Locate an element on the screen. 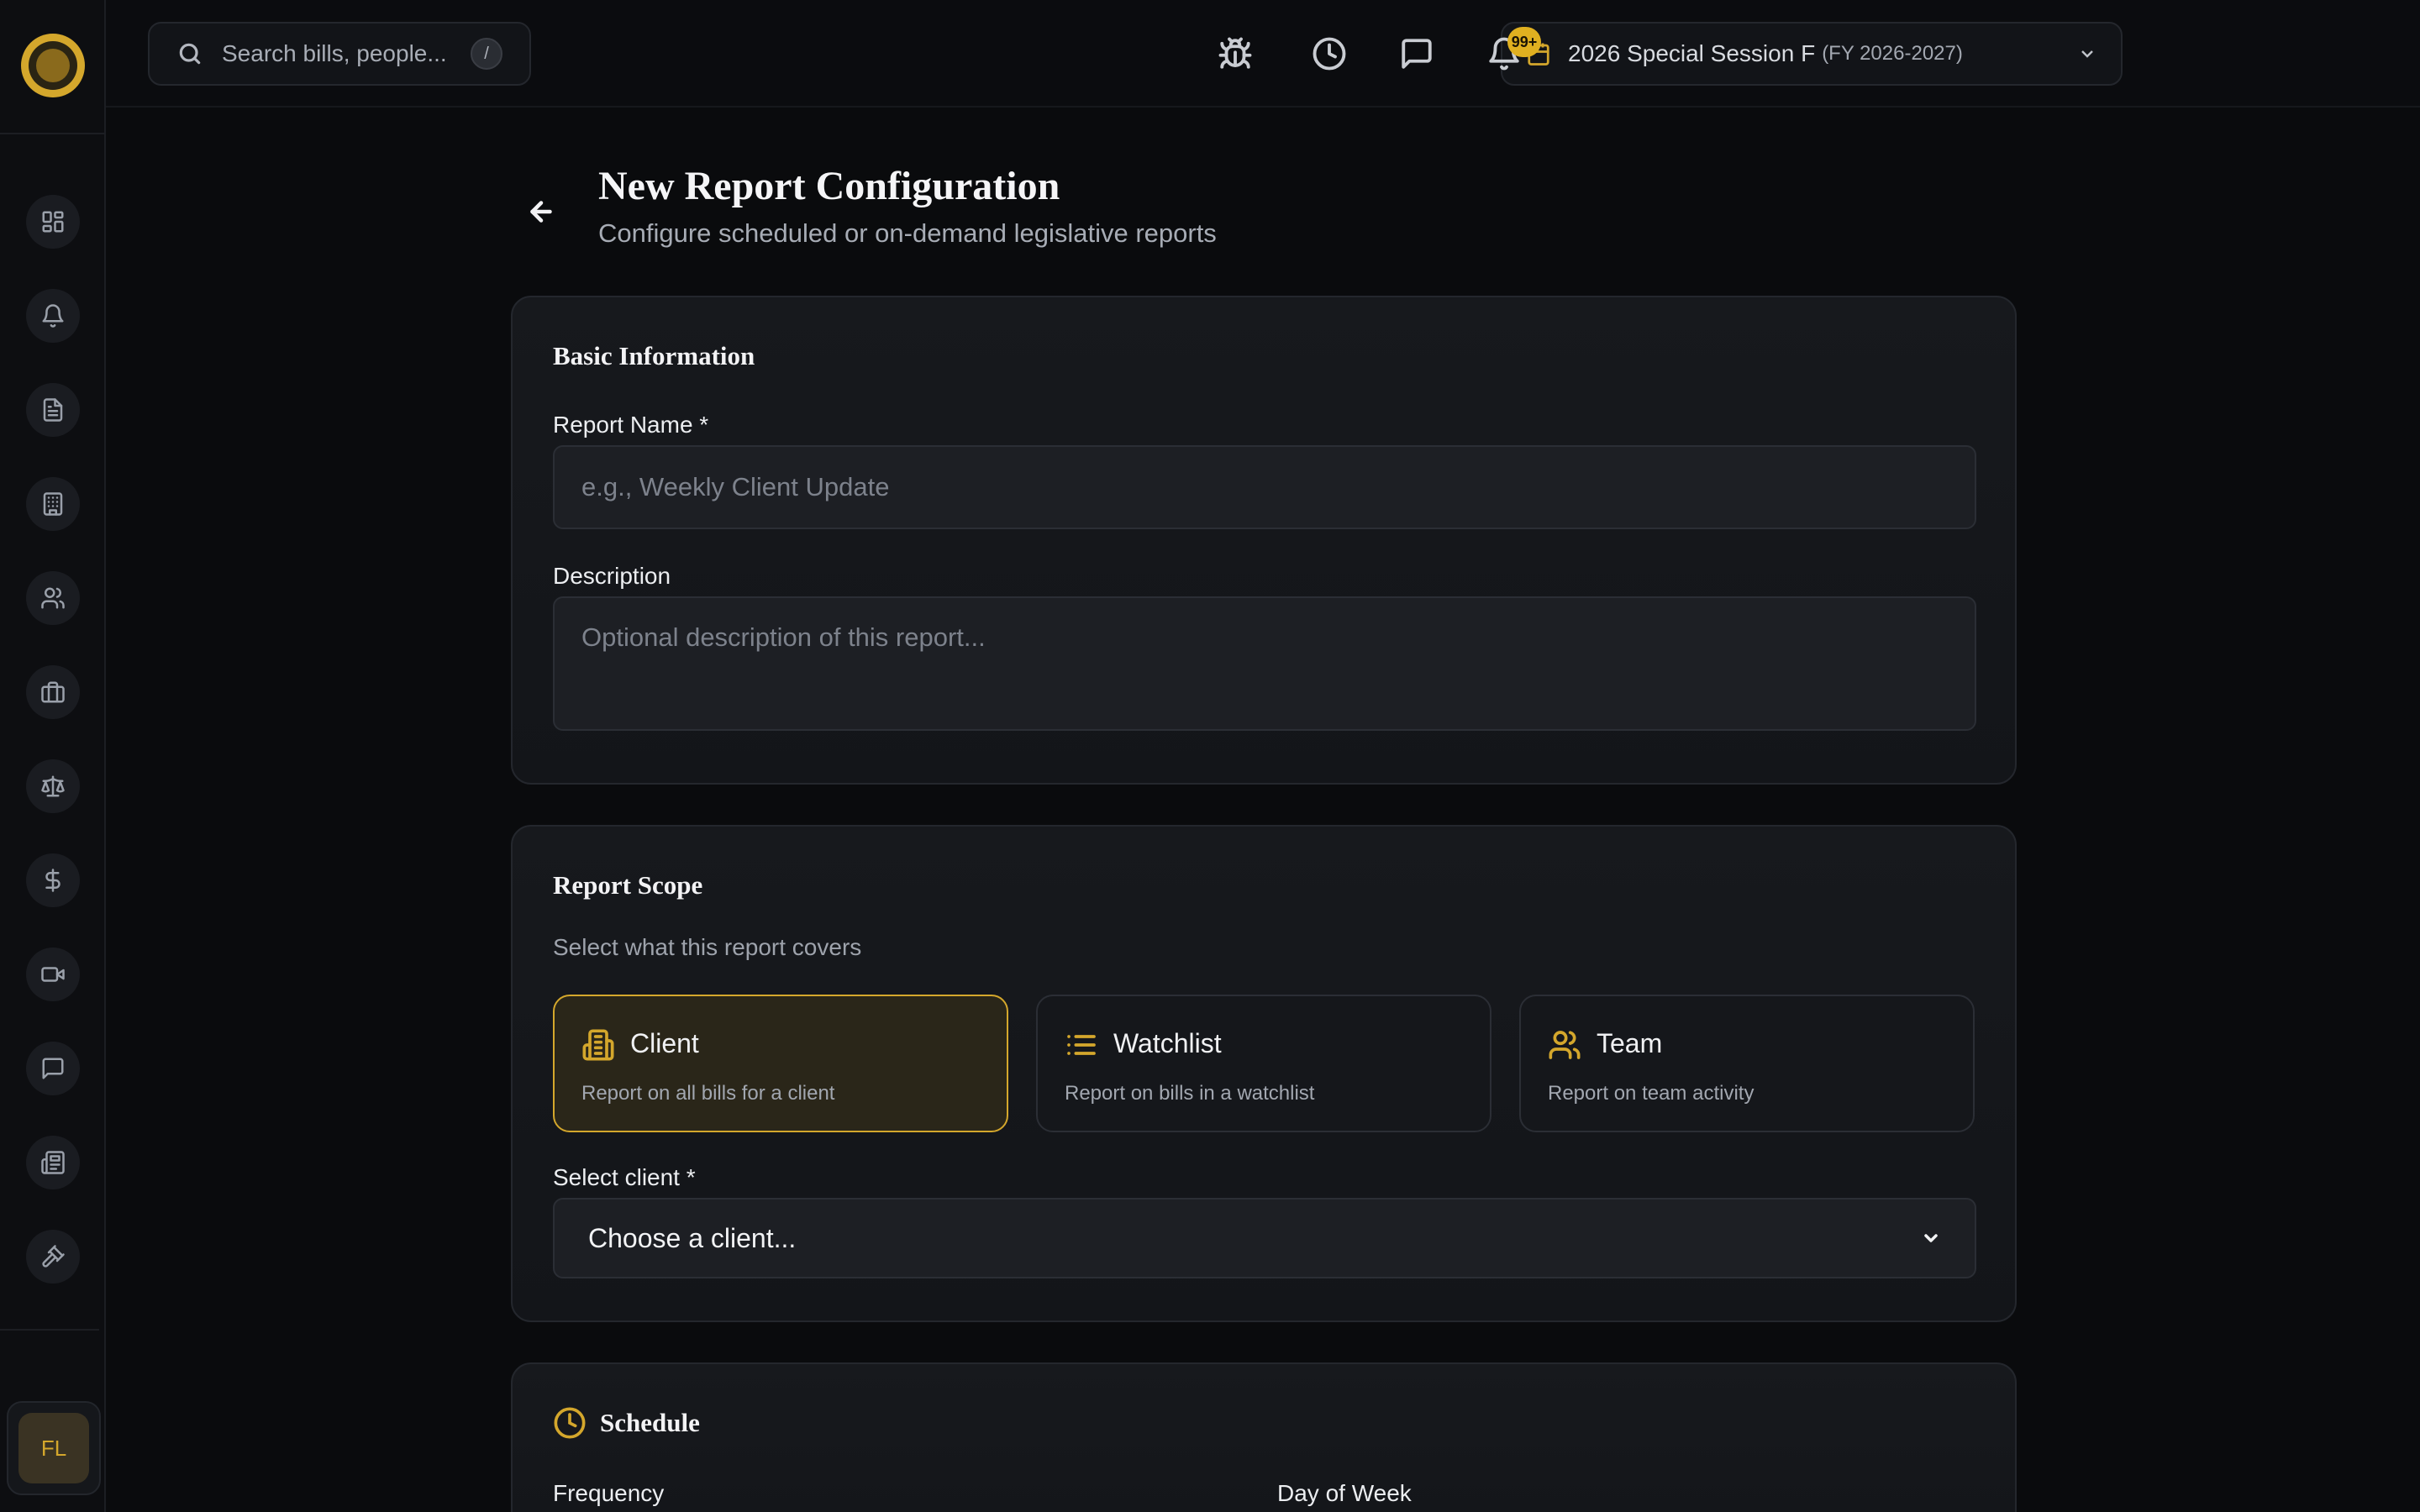  notification-badge: 99+ is located at coordinates (1524, 42).